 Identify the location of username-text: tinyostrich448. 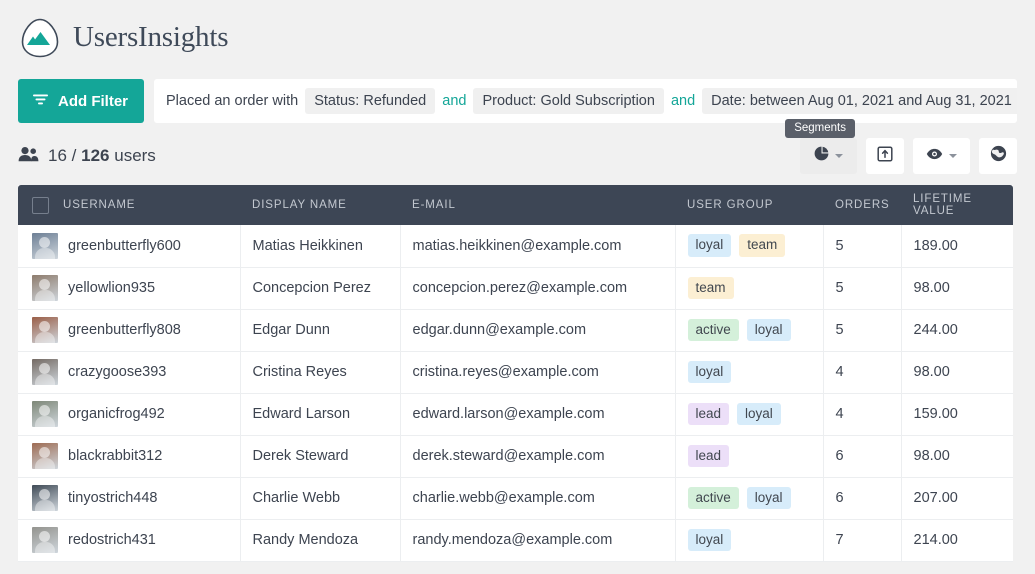
(112, 498).